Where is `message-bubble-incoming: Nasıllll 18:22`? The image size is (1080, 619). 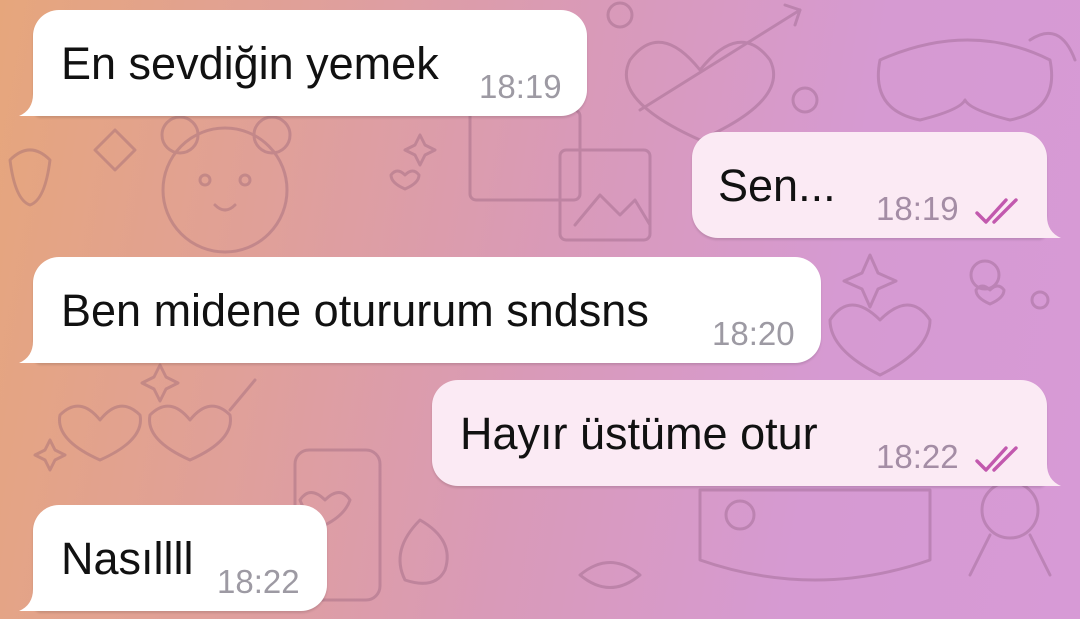 message-bubble-incoming: Nasıllll 18:22 is located at coordinates (173, 558).